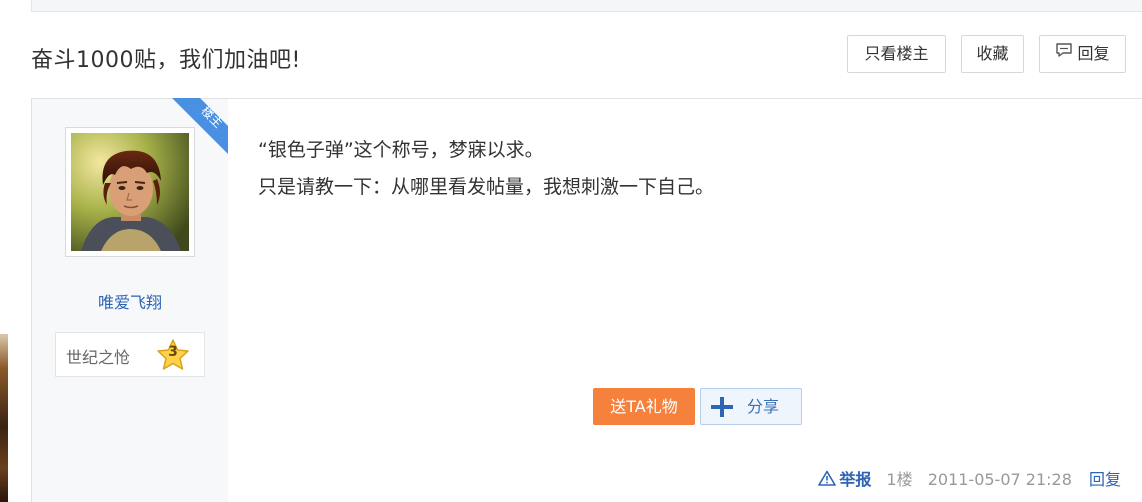 This screenshot has height=502, width=1142. Describe the element at coordinates (173, 352) in the screenshot. I see `level-number: 3` at that location.